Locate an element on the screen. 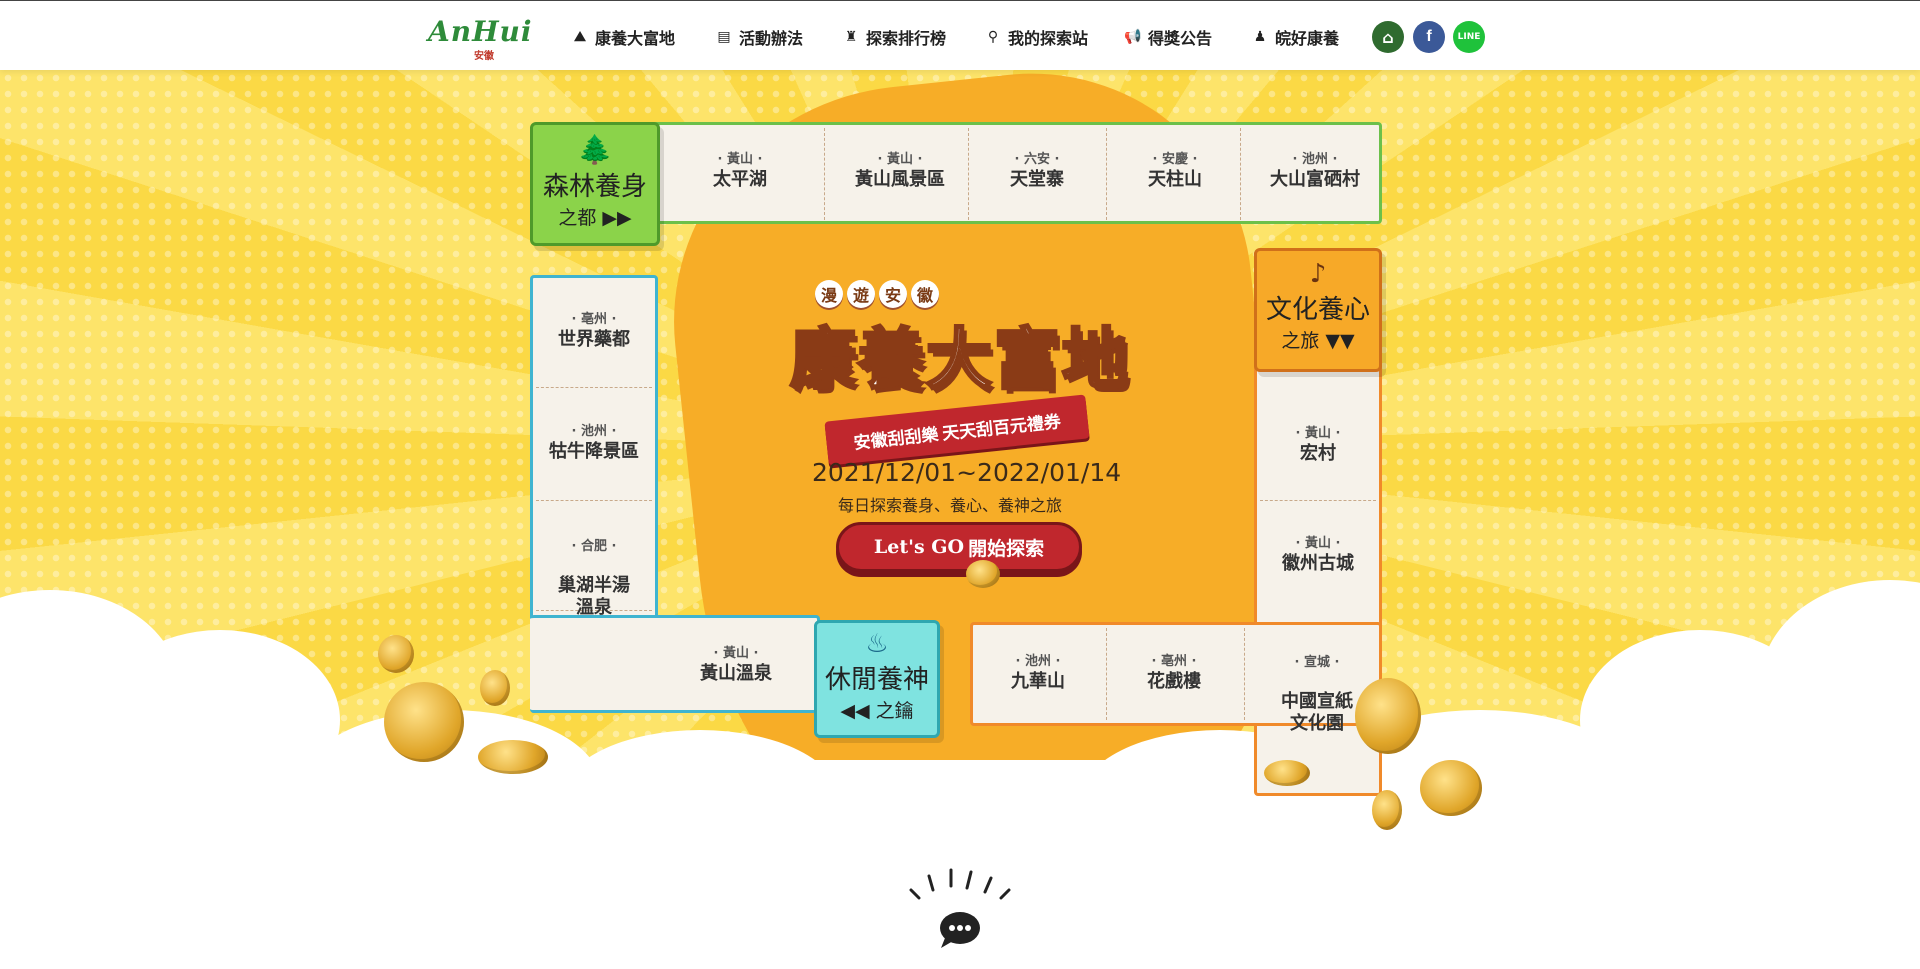  badge-char: 漫 is located at coordinates (829, 294).